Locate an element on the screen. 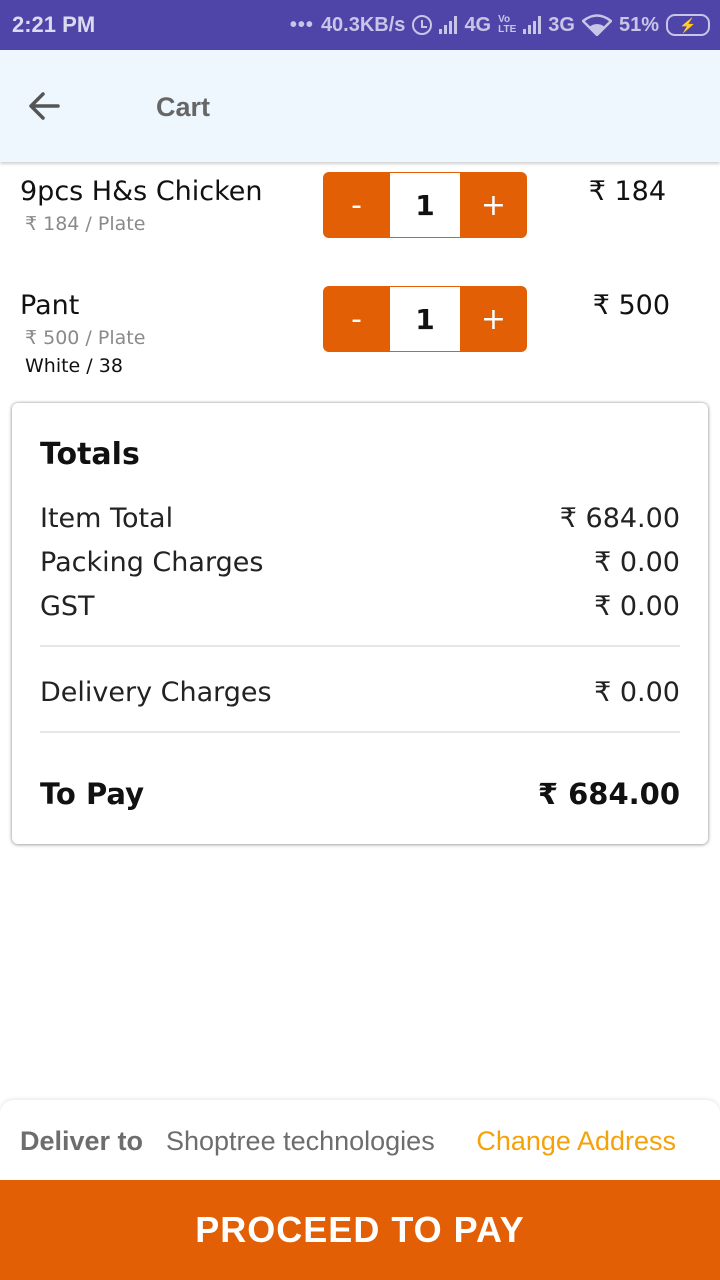 The height and width of the screenshot is (1280, 720). app-header: Cart is located at coordinates (360, 106).